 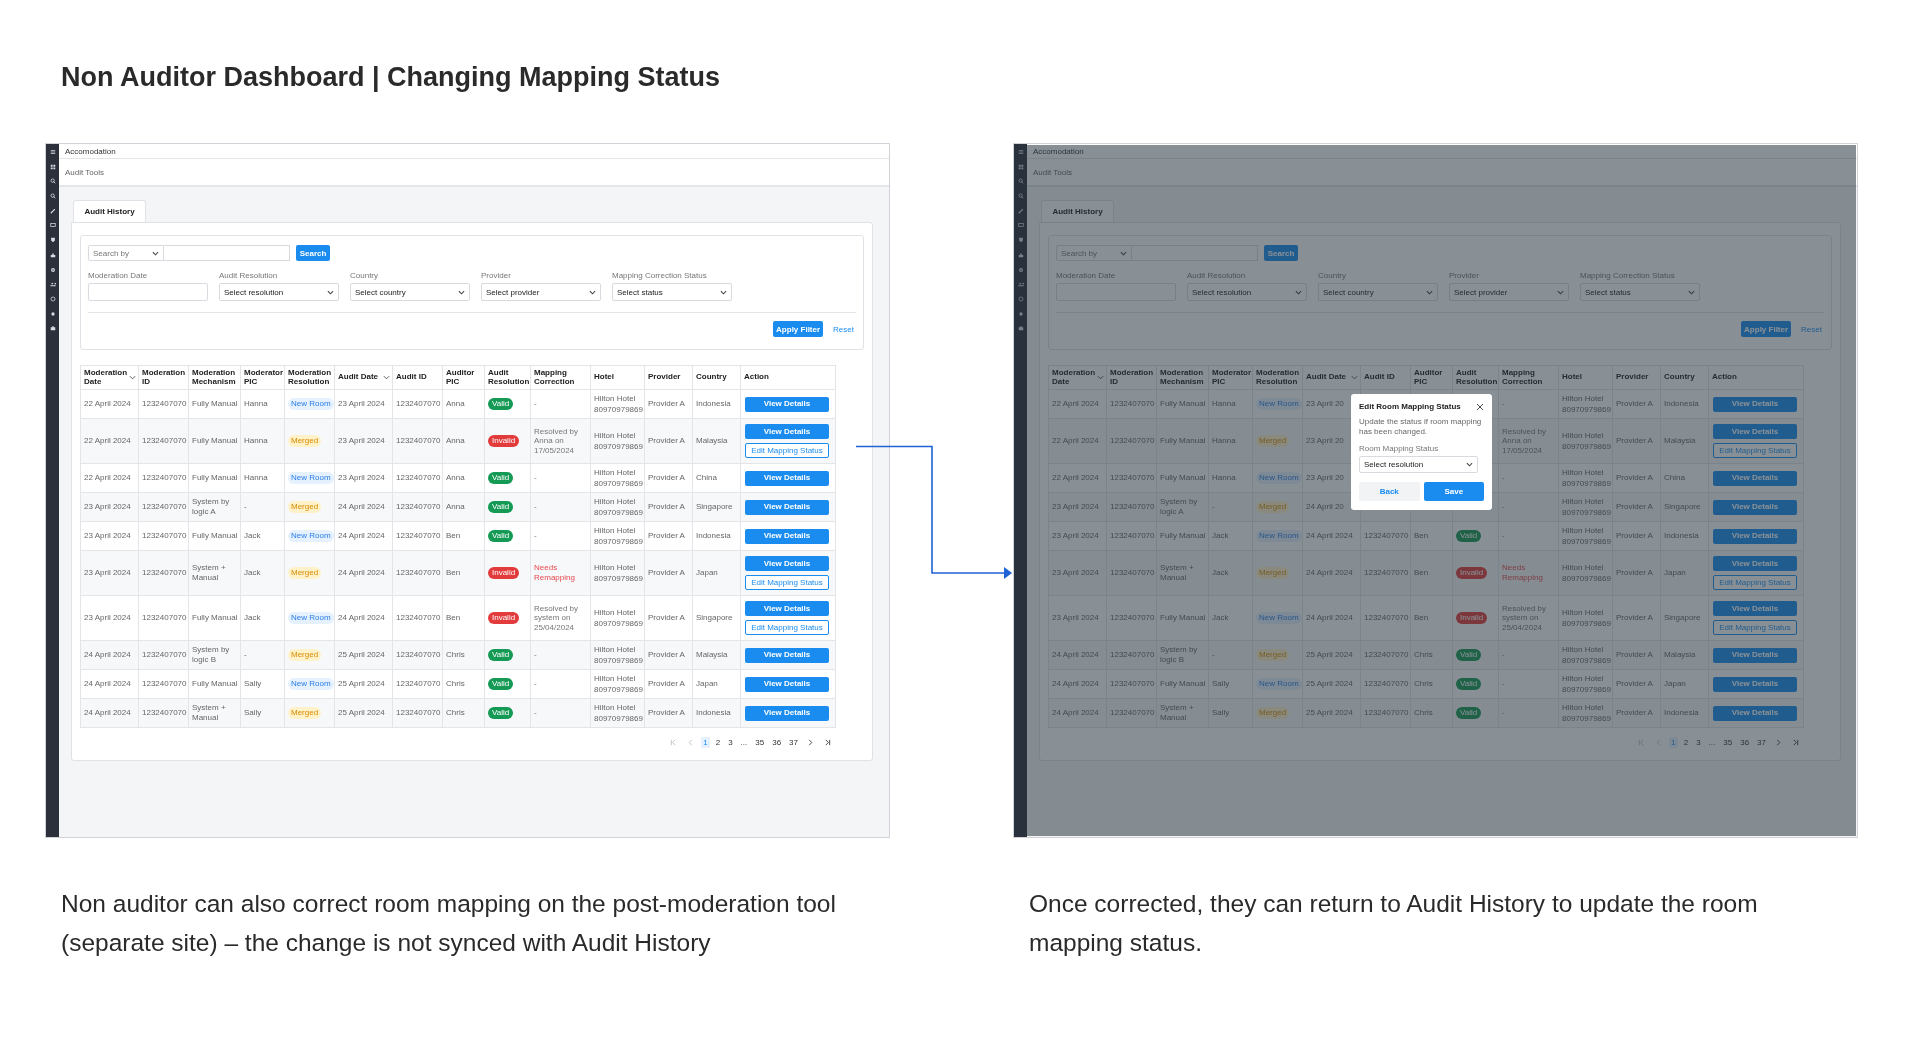 I want to click on back-button: Back, so click(x=1389, y=491).